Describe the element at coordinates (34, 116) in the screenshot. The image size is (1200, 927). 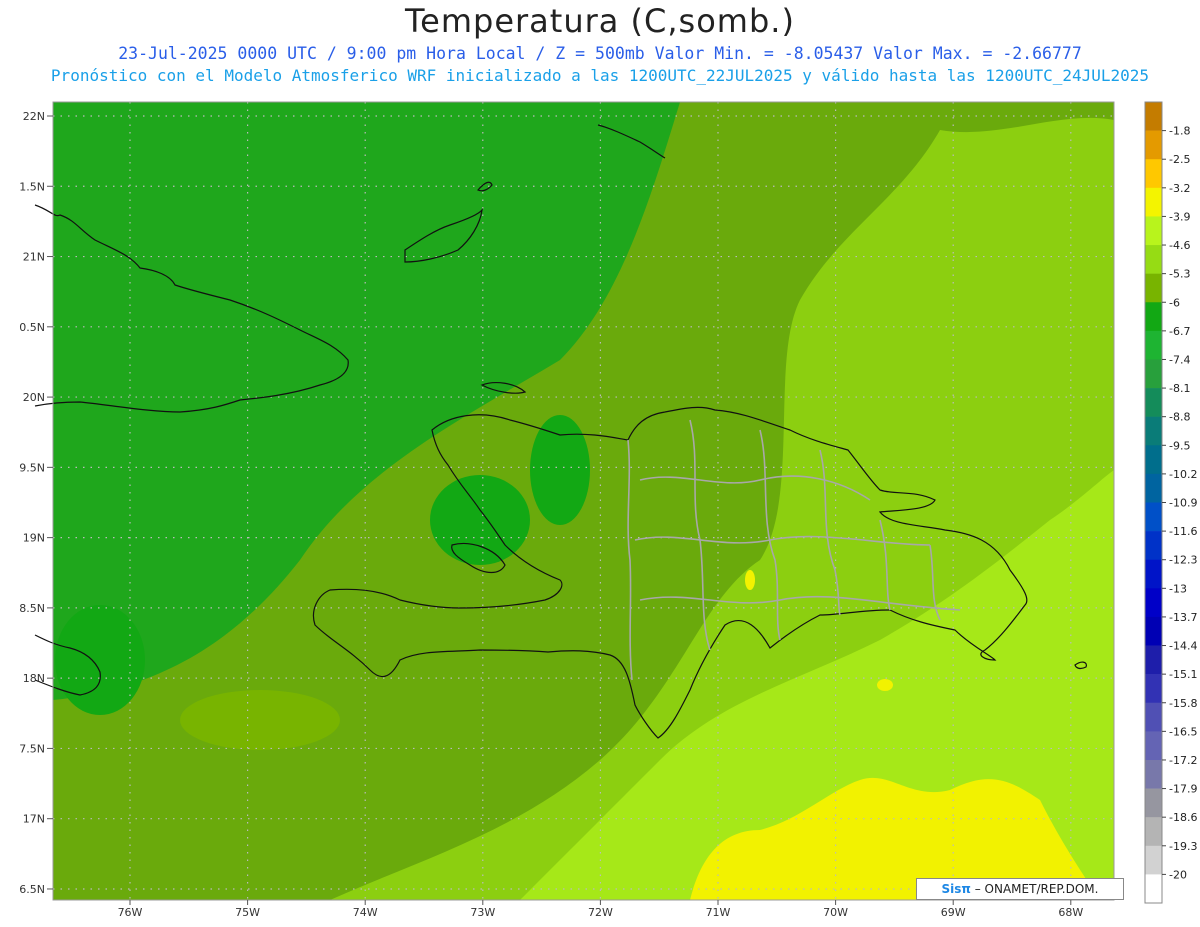
I see `lat-label: 22N` at that location.